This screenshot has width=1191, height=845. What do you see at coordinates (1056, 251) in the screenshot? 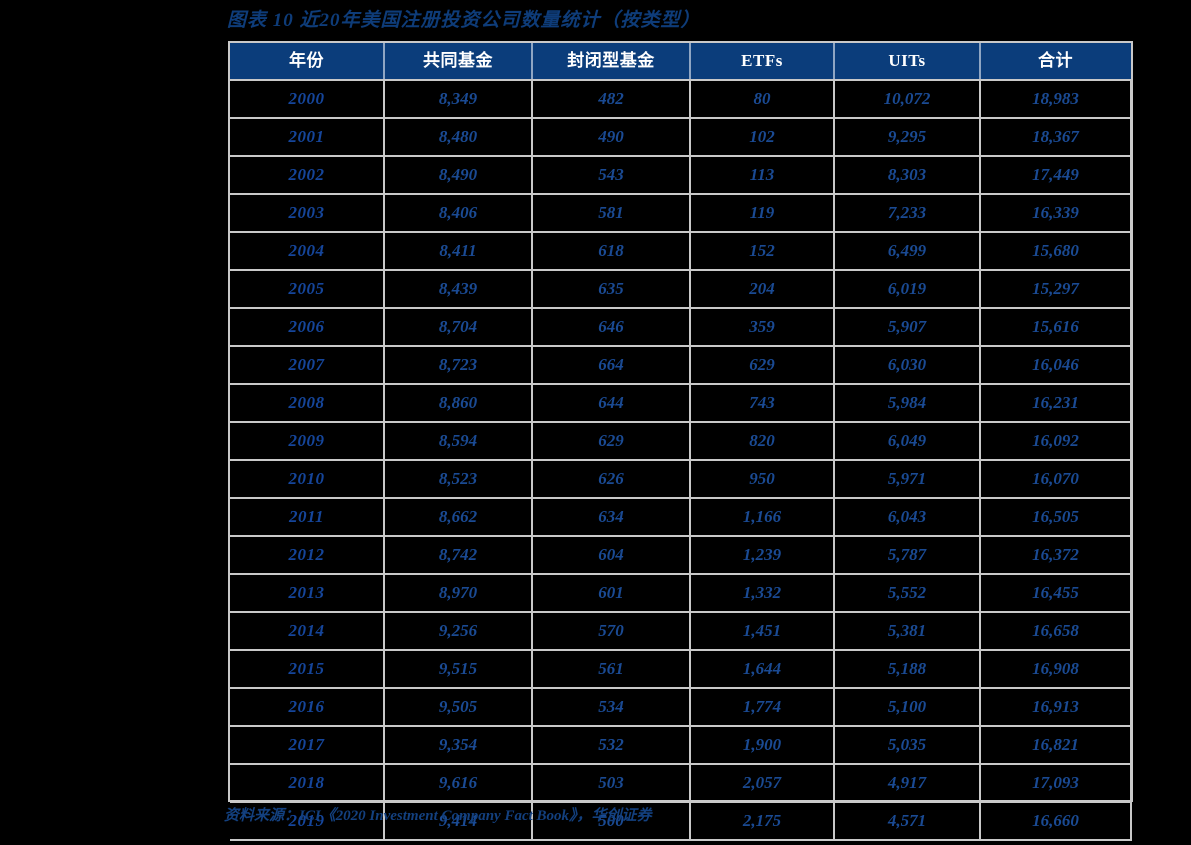
I see `cell-value: 15,680` at bounding box center [1056, 251].